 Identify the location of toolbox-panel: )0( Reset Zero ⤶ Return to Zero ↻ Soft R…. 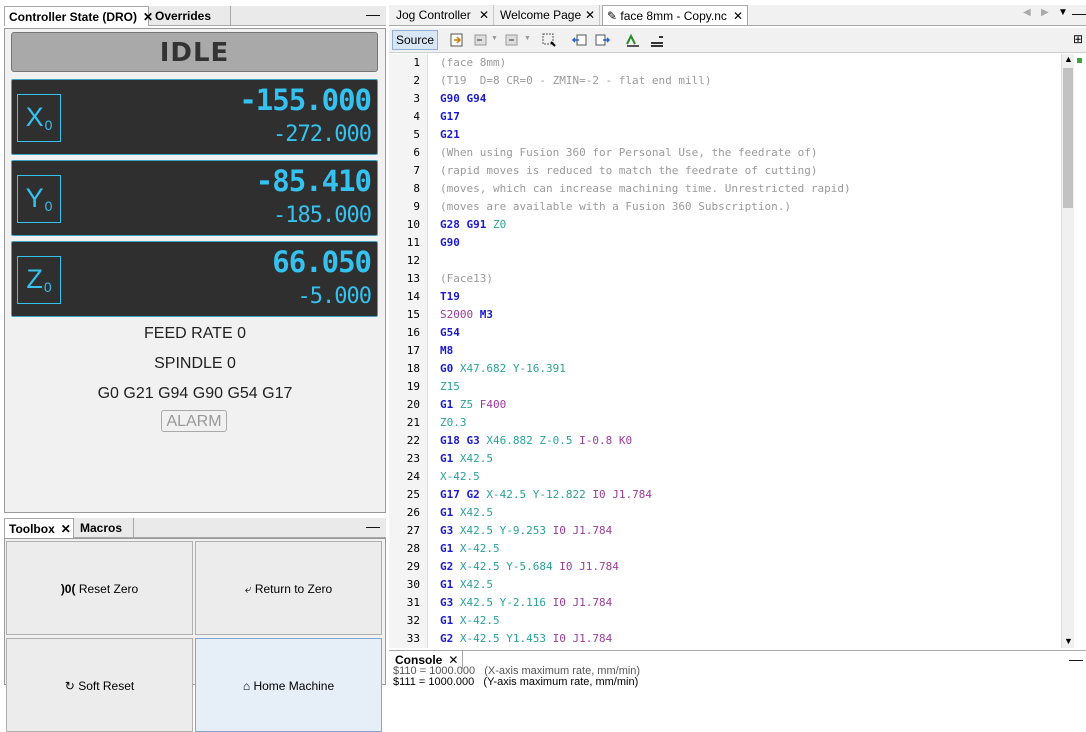
(195, 635).